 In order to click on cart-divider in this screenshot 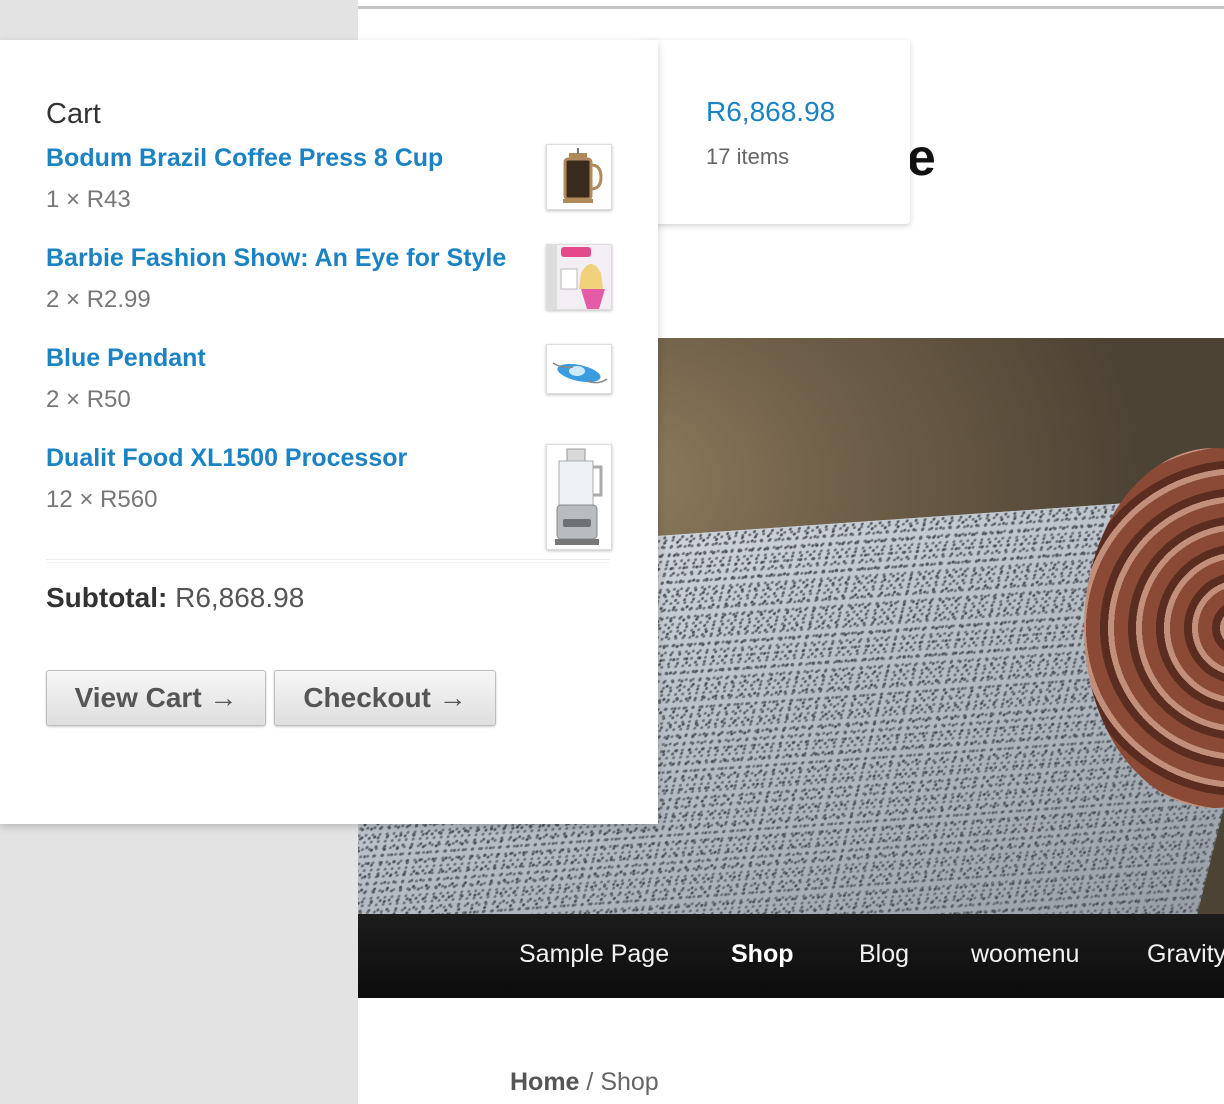, I will do `click(328, 561)`.